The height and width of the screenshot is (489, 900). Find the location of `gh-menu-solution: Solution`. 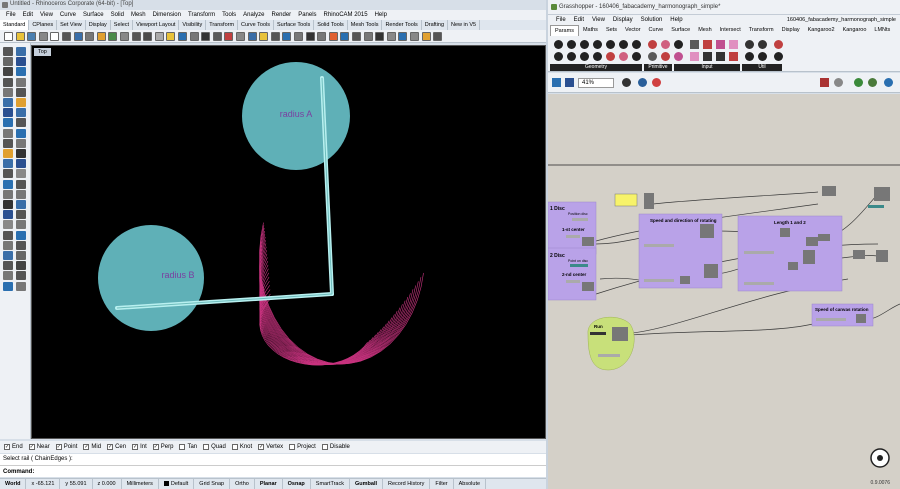

gh-menu-solution: Solution is located at coordinates (652, 20).